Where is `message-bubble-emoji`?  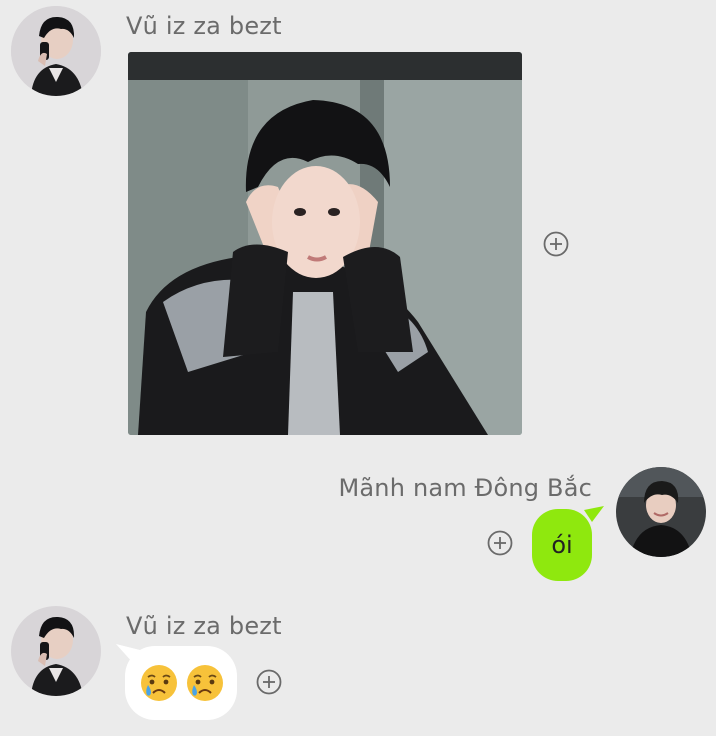
message-bubble-emoji is located at coordinates (181, 683).